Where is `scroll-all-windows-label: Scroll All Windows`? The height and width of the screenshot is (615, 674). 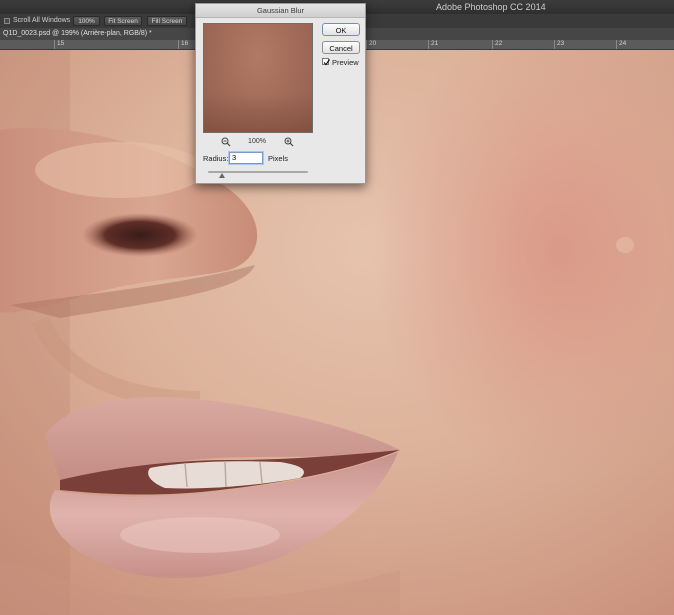 scroll-all-windows-label: Scroll All Windows is located at coordinates (42, 20).